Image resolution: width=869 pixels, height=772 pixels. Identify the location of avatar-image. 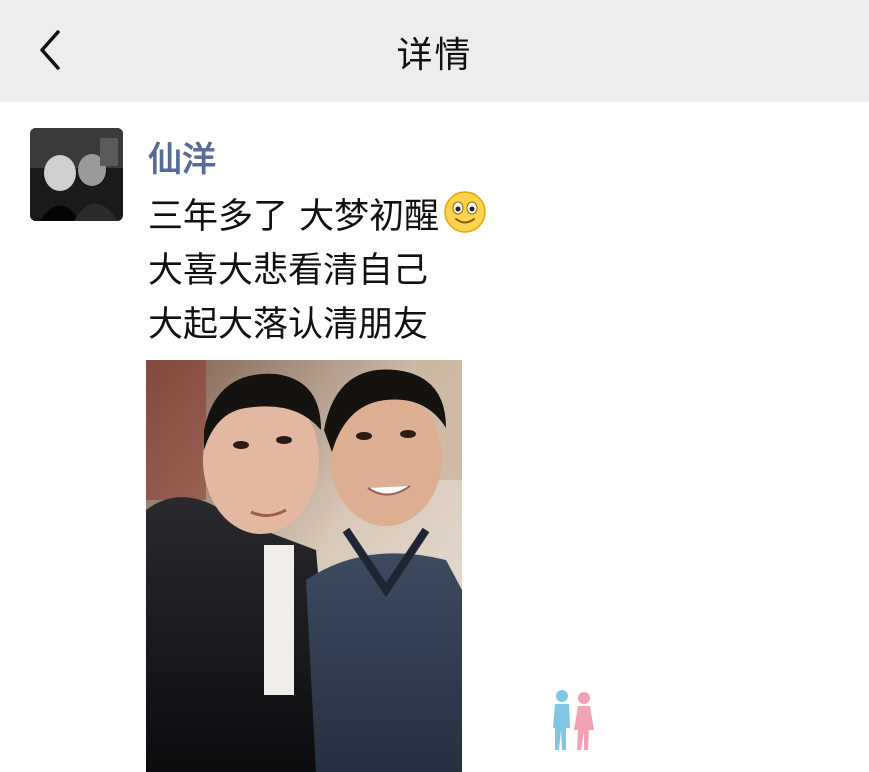
(76, 174).